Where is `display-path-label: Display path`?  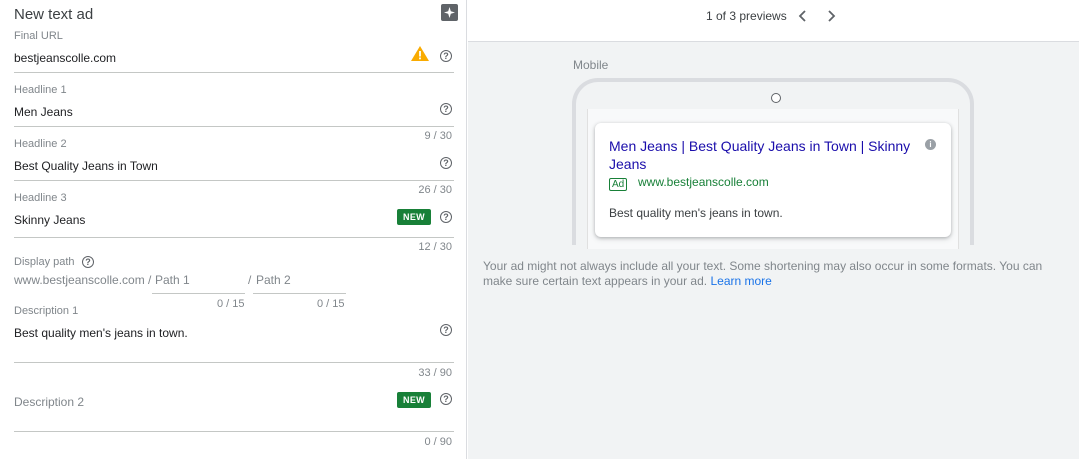 display-path-label: Display path is located at coordinates (44, 262).